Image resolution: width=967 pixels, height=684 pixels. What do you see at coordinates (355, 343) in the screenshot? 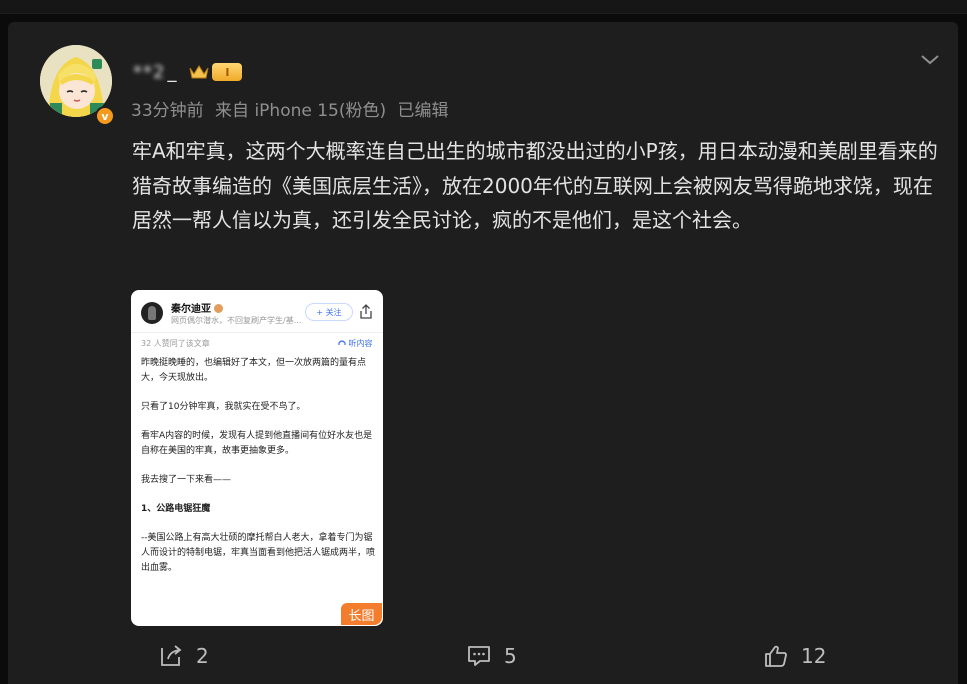
I see `image-listen: 听内容` at bounding box center [355, 343].